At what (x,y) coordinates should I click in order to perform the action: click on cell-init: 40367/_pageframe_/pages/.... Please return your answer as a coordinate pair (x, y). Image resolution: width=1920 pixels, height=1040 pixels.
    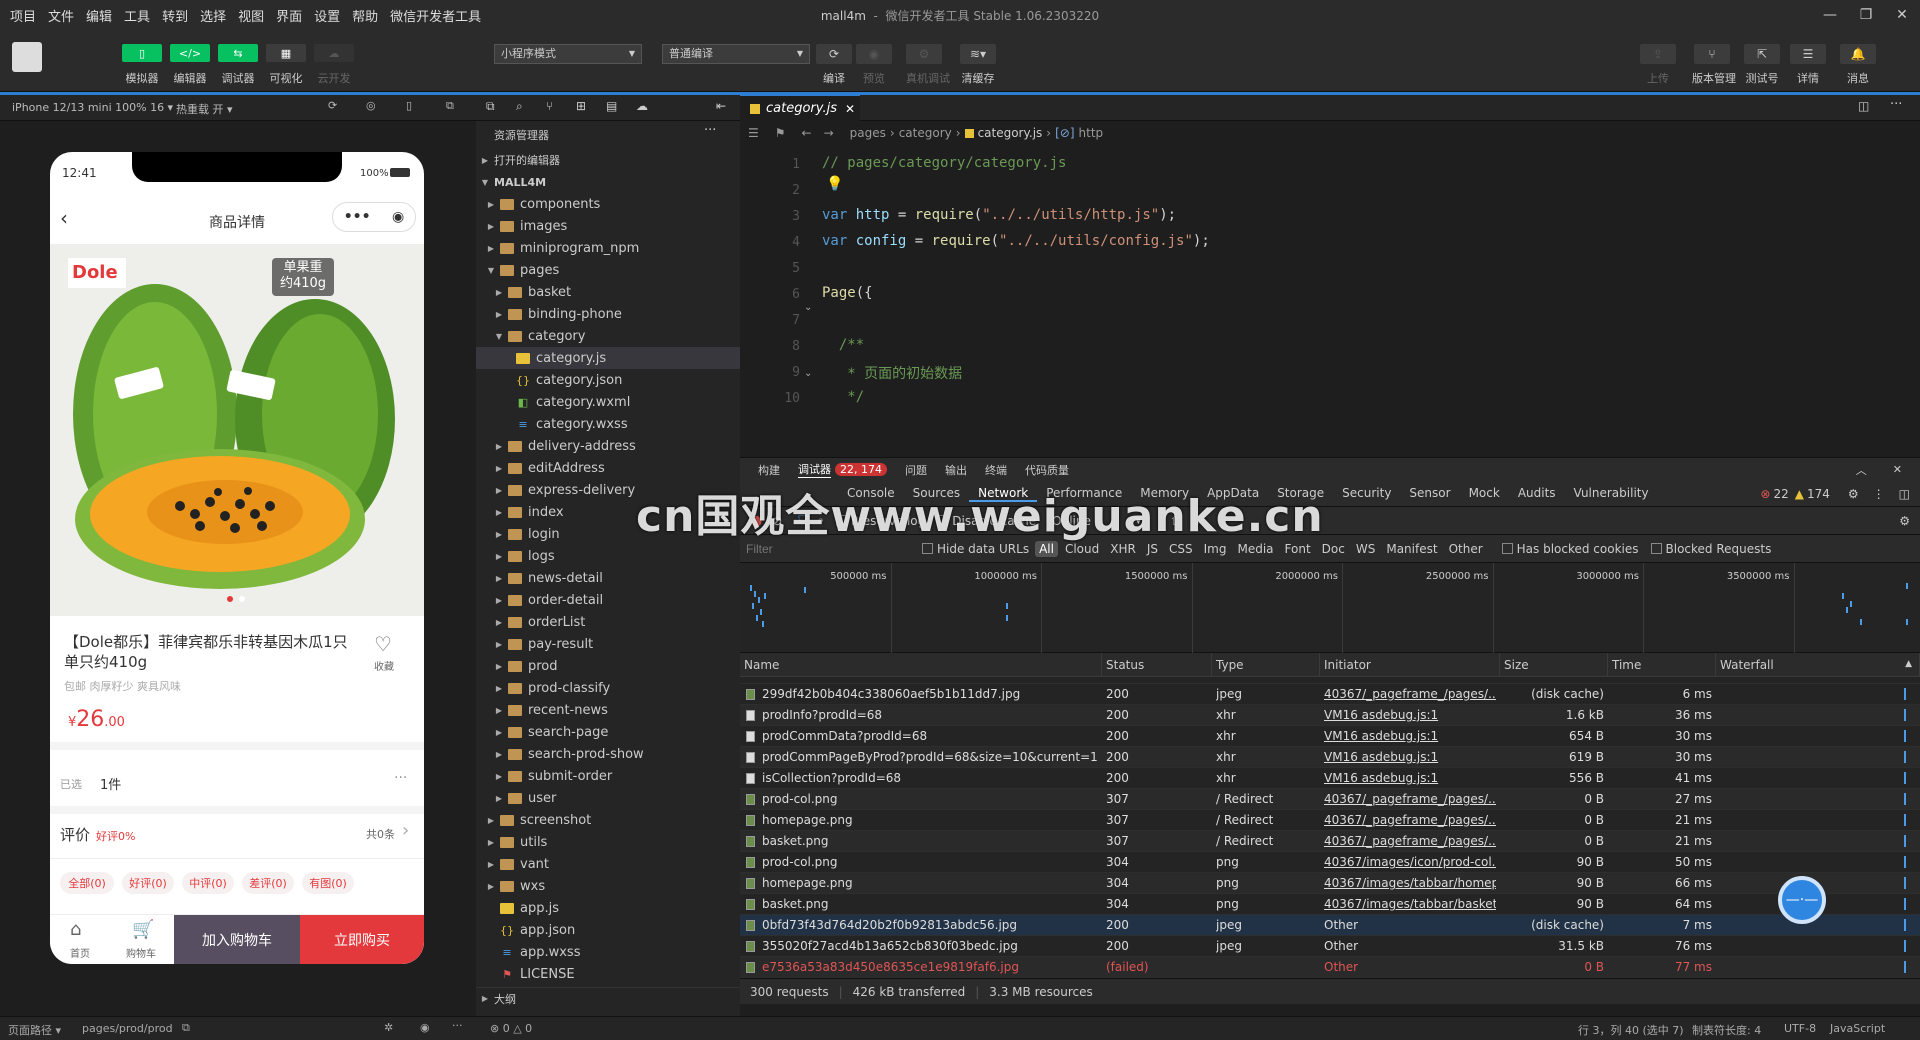
    Looking at the image, I should click on (1410, 799).